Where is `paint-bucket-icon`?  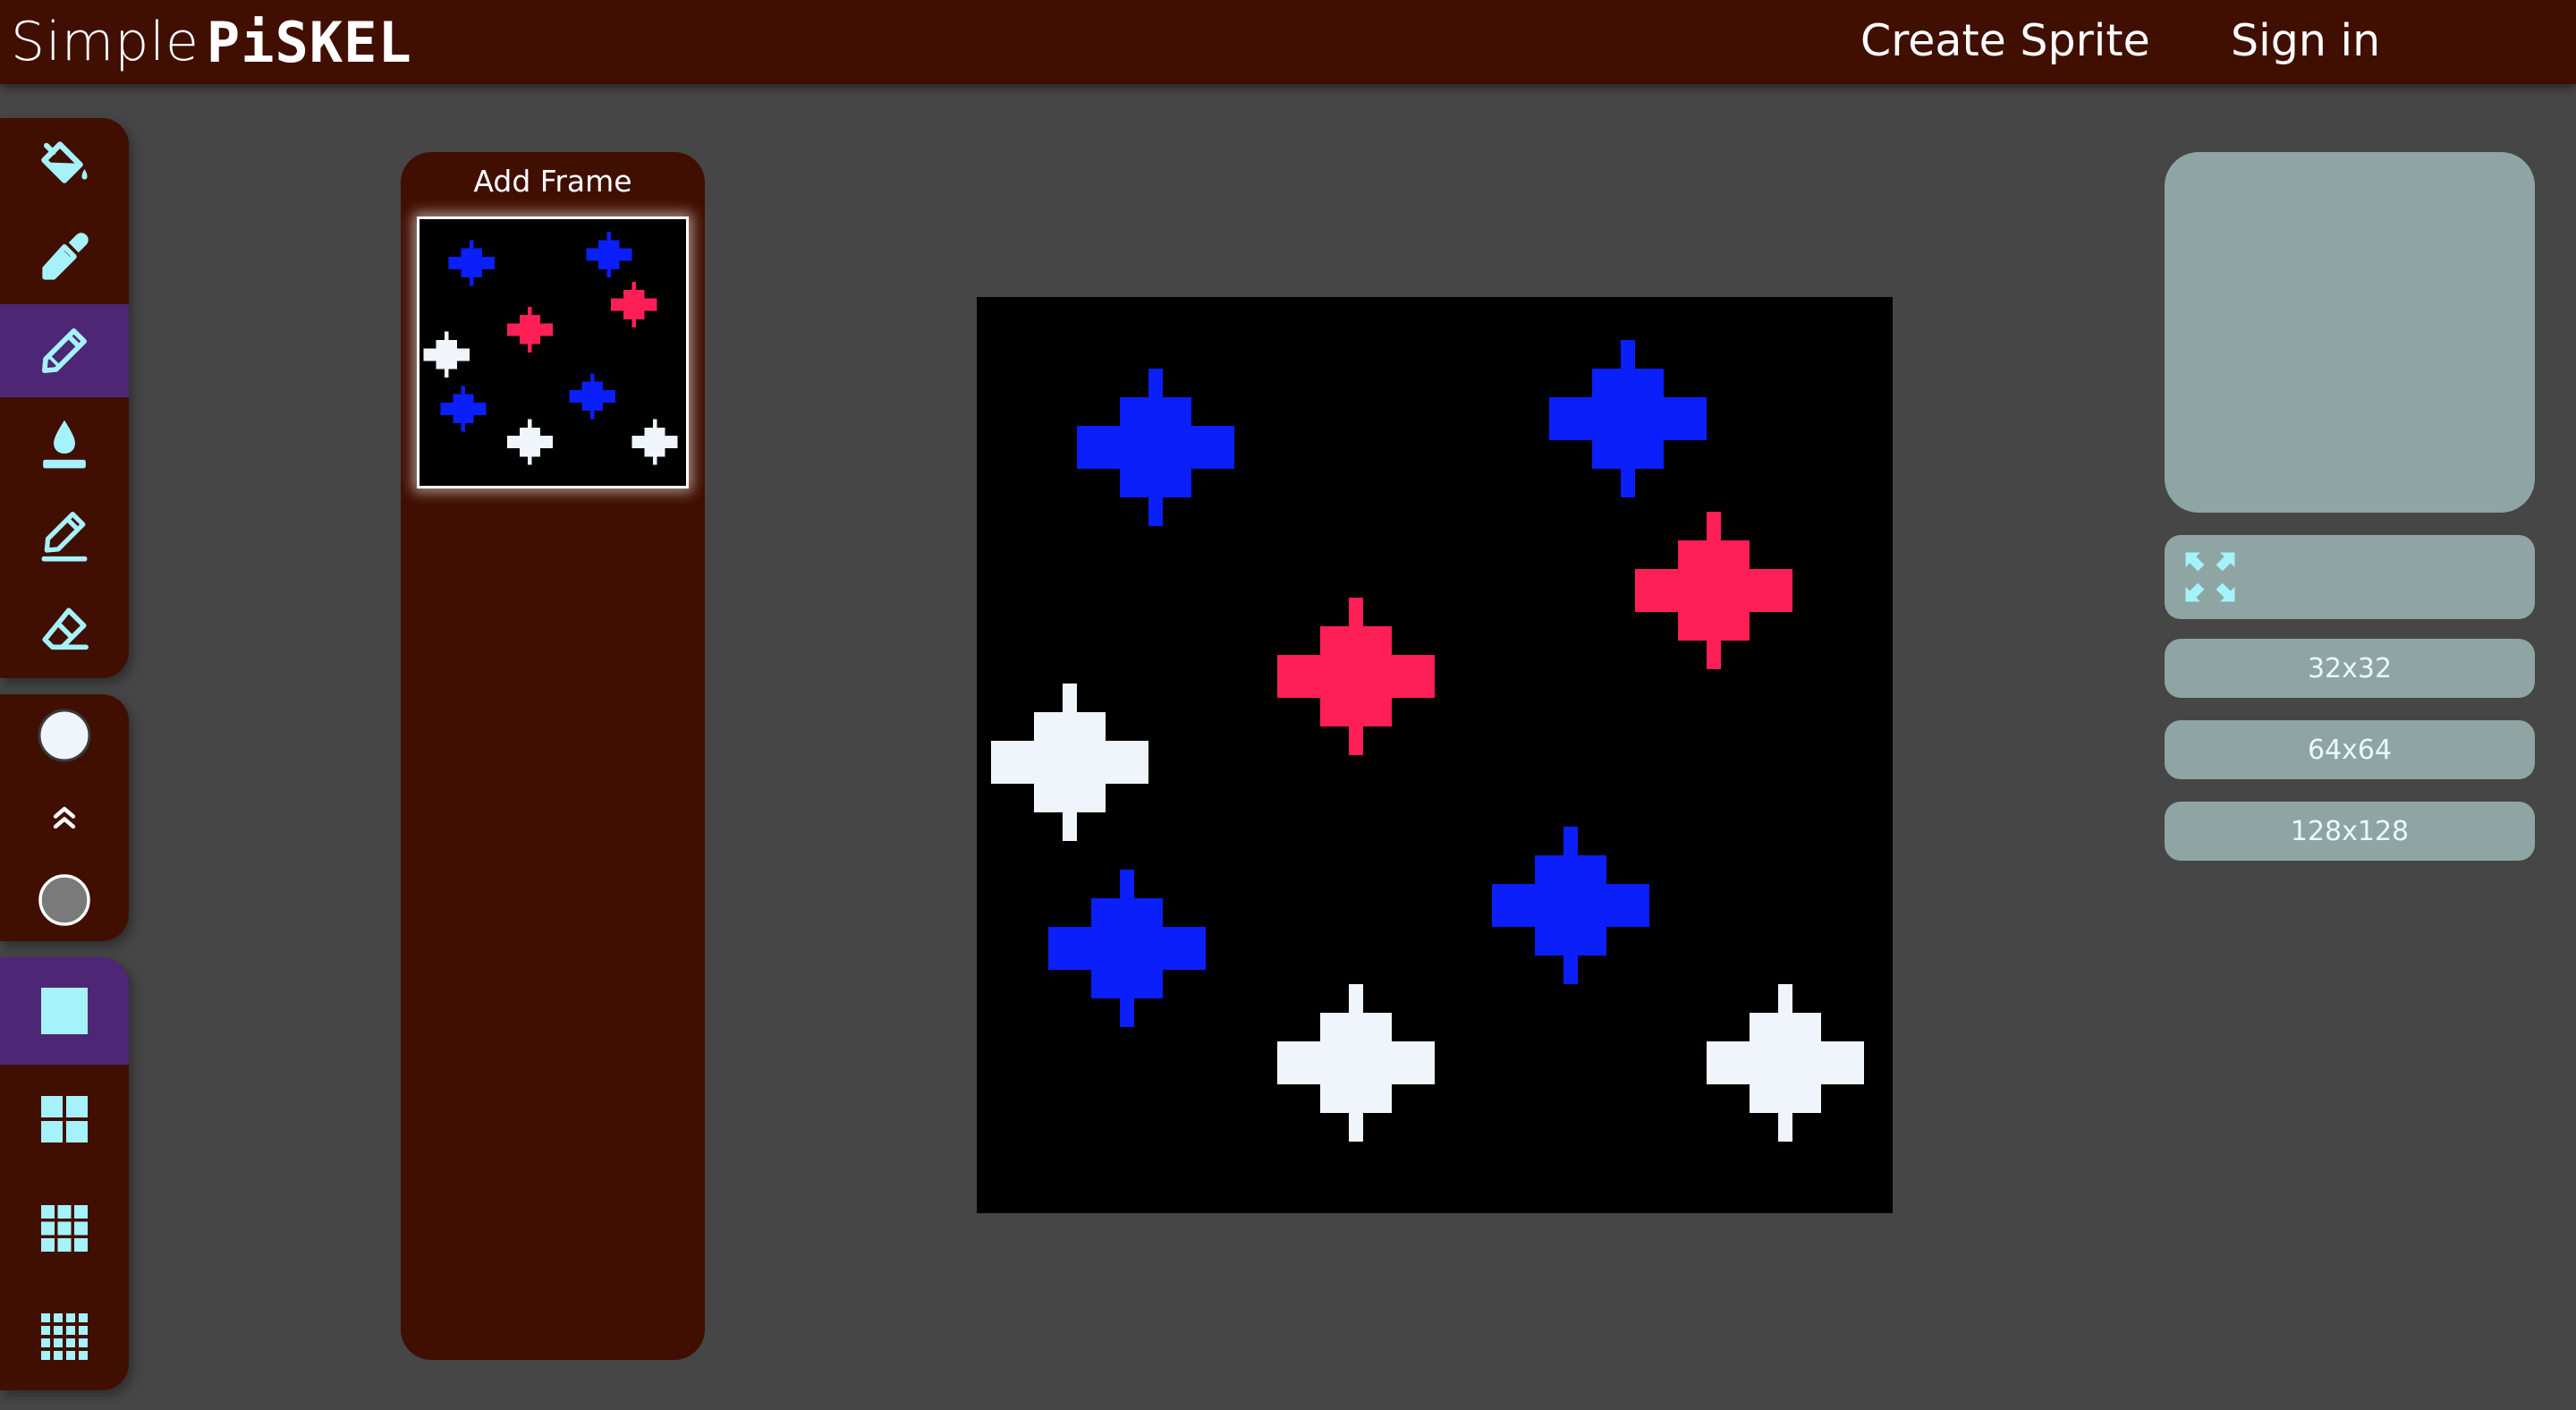
paint-bucket-icon is located at coordinates (64, 162).